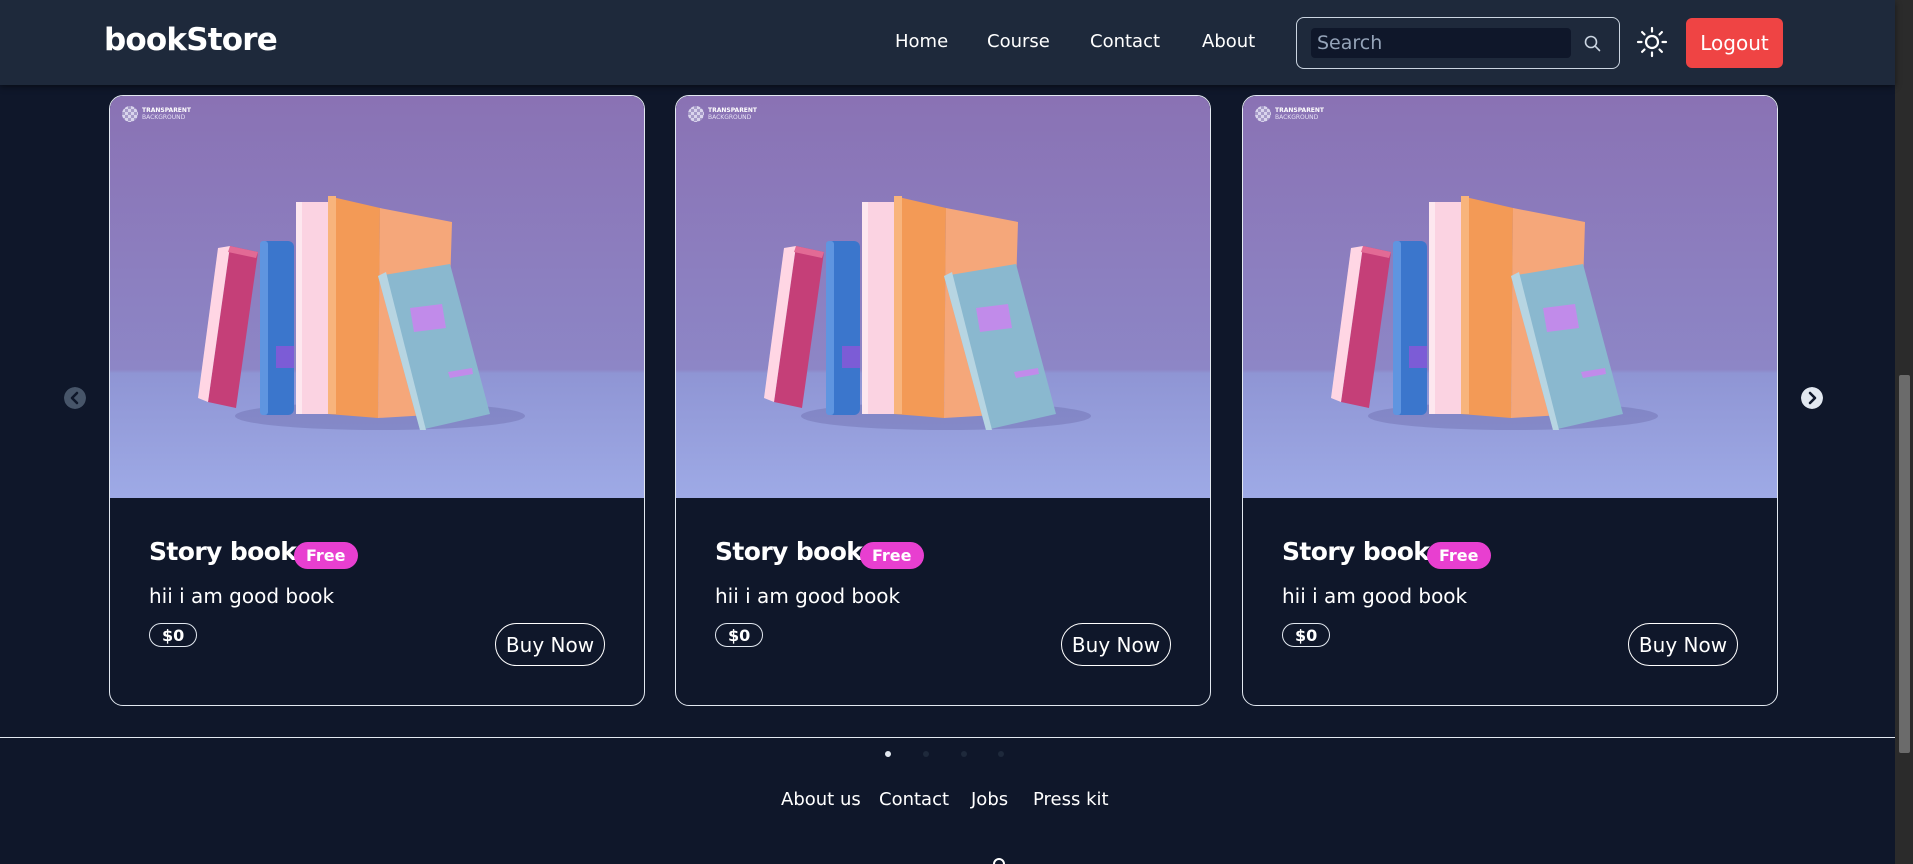 The width and height of the screenshot is (1913, 864). What do you see at coordinates (1593, 44) in the screenshot?
I see `search-icon` at bounding box center [1593, 44].